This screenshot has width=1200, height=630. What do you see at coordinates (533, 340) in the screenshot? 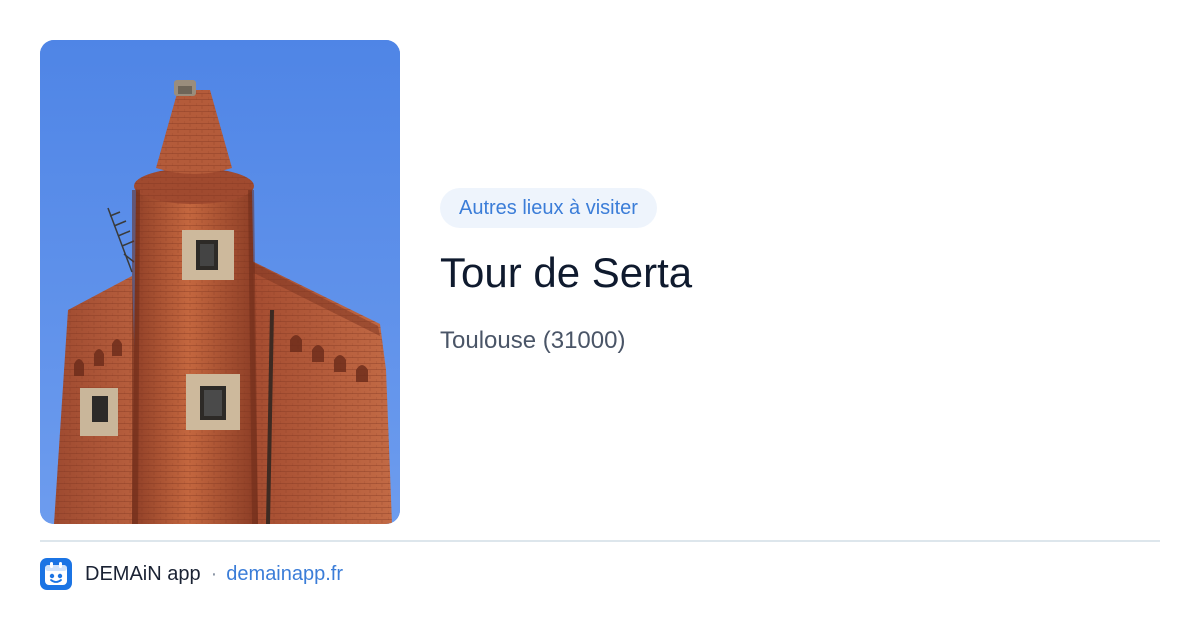
I see `place-location: Toulouse (31000)` at bounding box center [533, 340].